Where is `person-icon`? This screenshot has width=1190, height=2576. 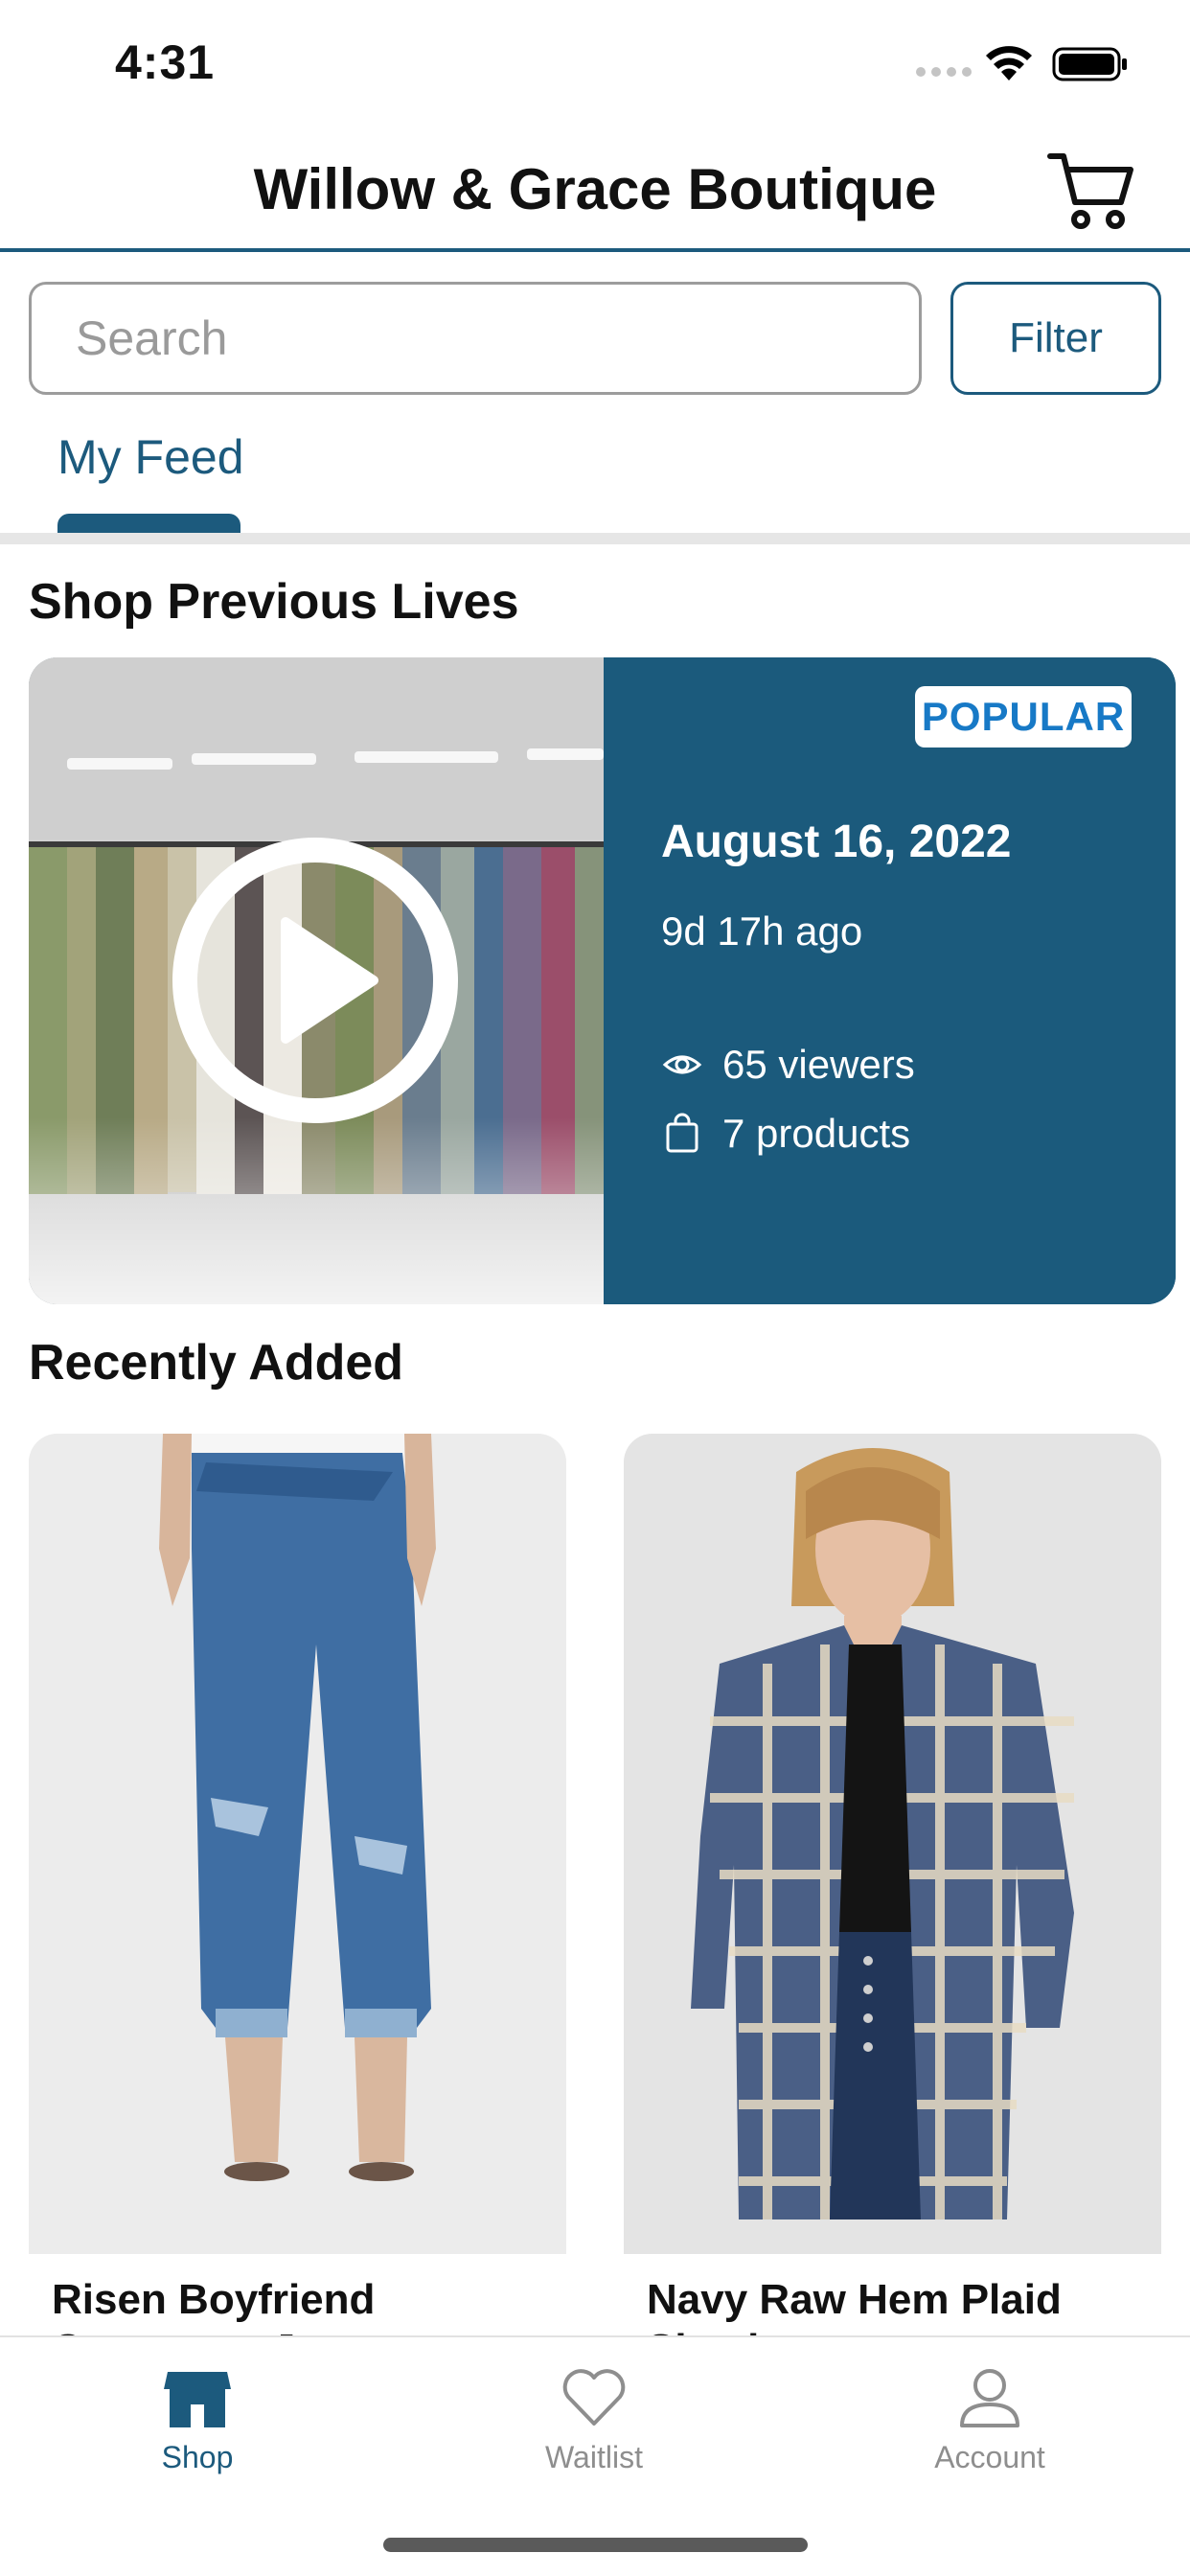
person-icon is located at coordinates (989, 2398).